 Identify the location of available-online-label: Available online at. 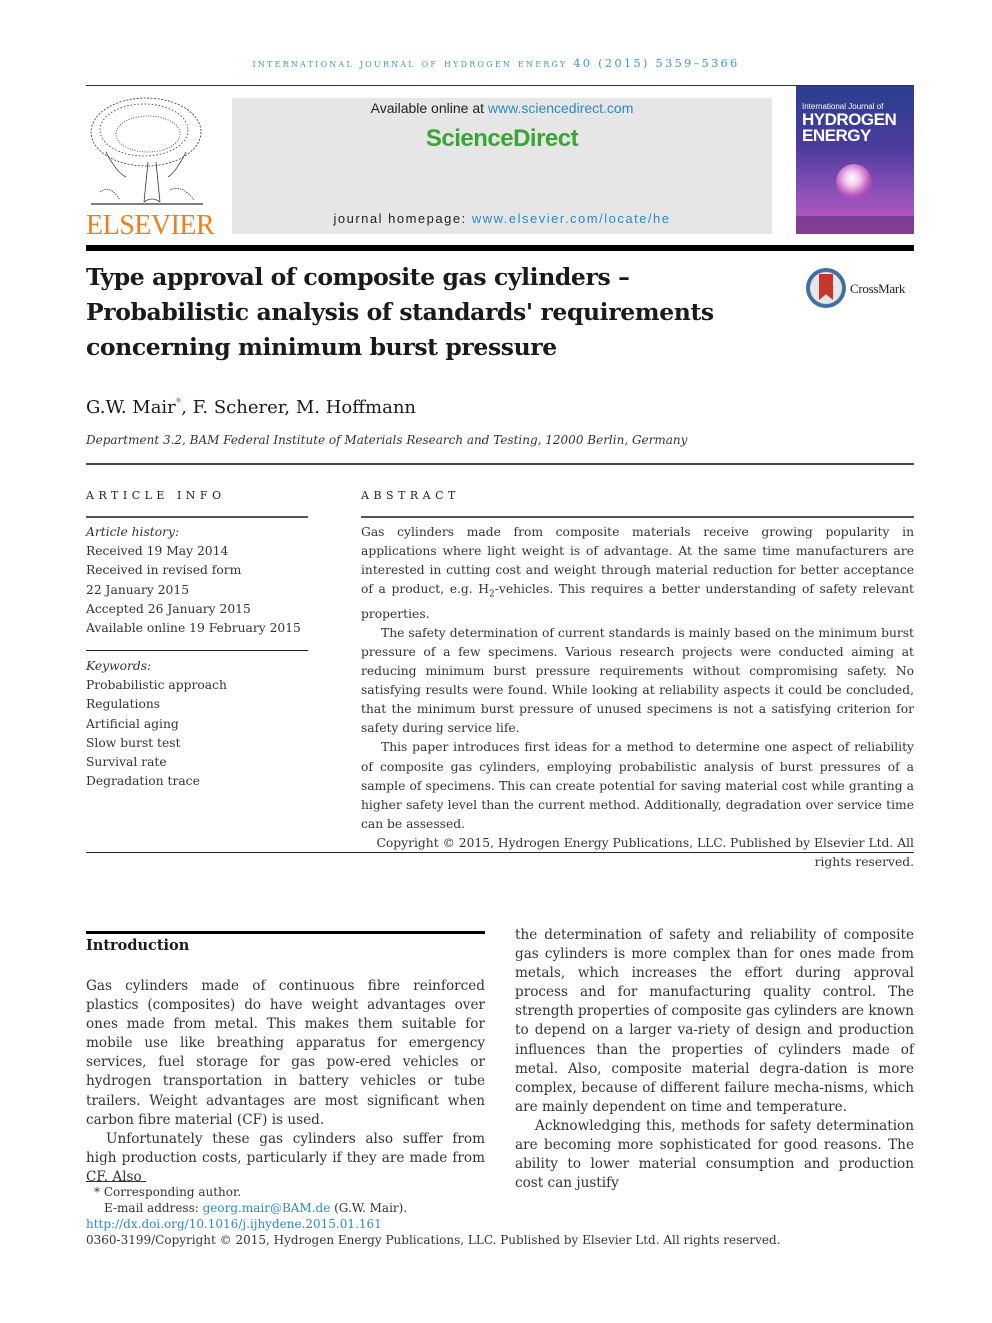
(429, 108).